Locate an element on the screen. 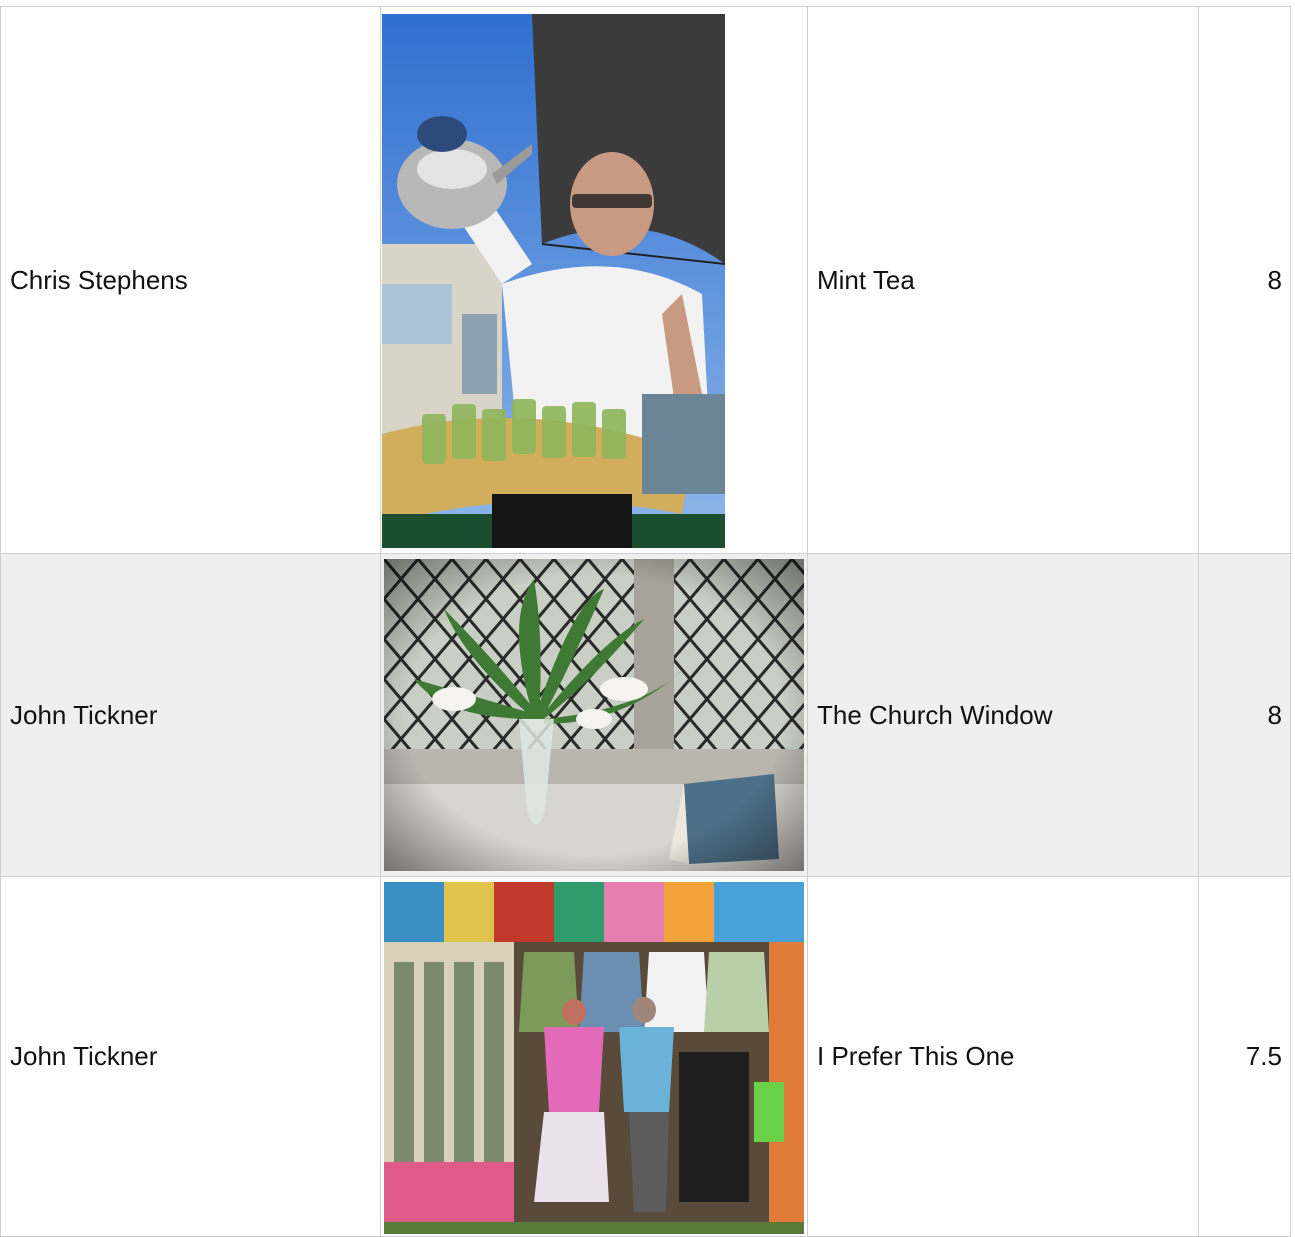 This screenshot has width=1295, height=1237. photo-church-window is located at coordinates (594, 715).